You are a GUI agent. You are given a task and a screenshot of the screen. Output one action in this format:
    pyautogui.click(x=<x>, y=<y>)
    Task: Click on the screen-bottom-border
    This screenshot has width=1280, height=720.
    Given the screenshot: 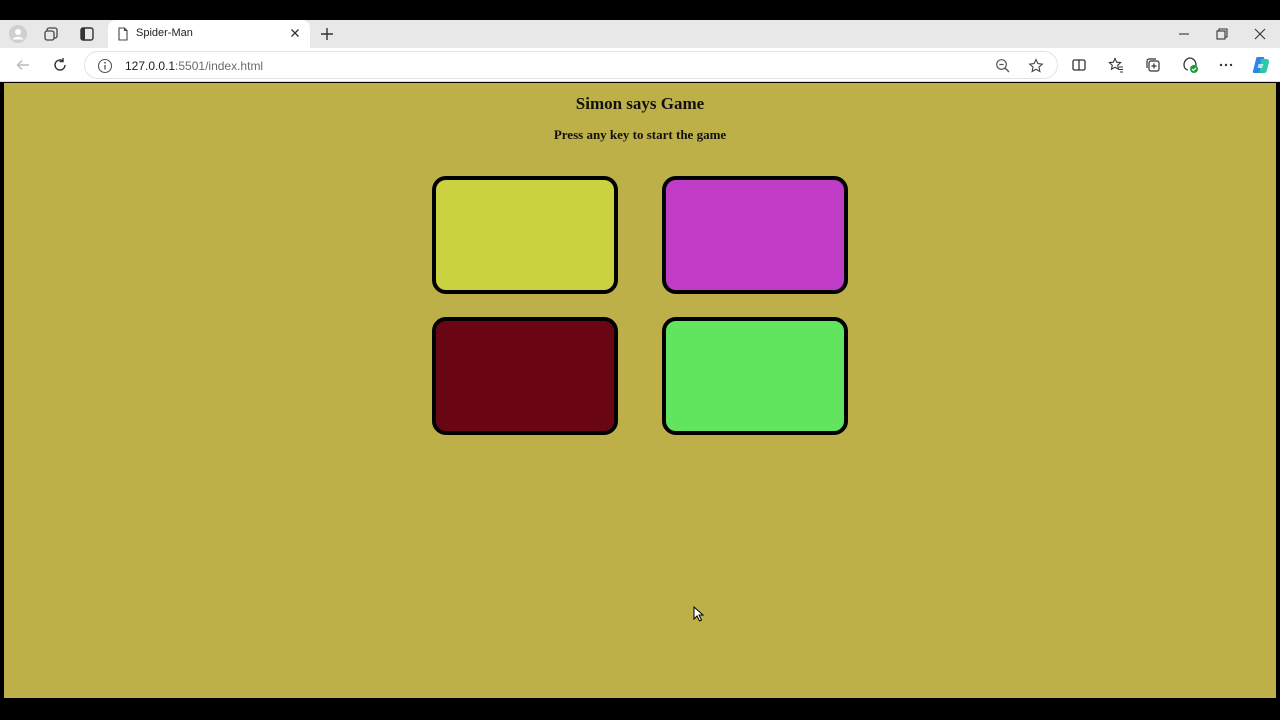 What is the action you would take?
    pyautogui.click(x=640, y=709)
    